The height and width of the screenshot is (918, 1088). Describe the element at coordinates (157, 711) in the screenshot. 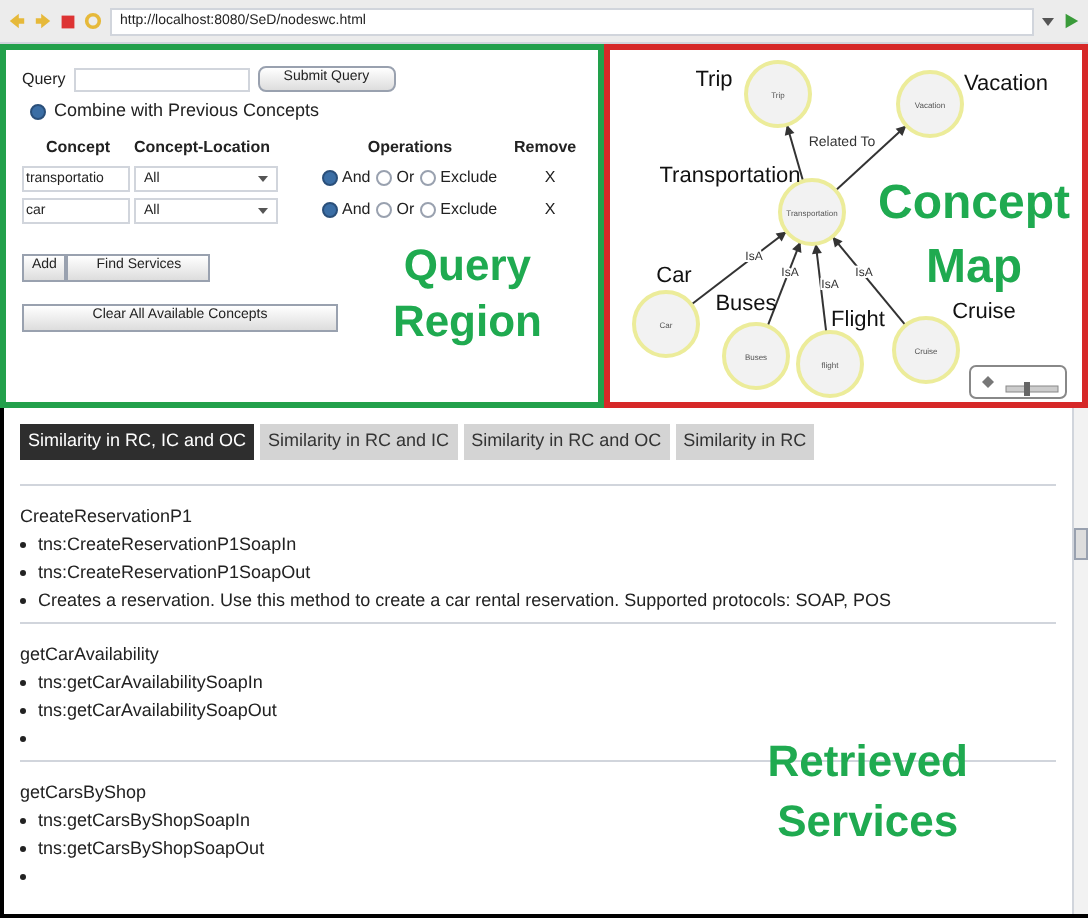

I see `service-detail: tns:getCarAvailabilitySoapOut` at that location.